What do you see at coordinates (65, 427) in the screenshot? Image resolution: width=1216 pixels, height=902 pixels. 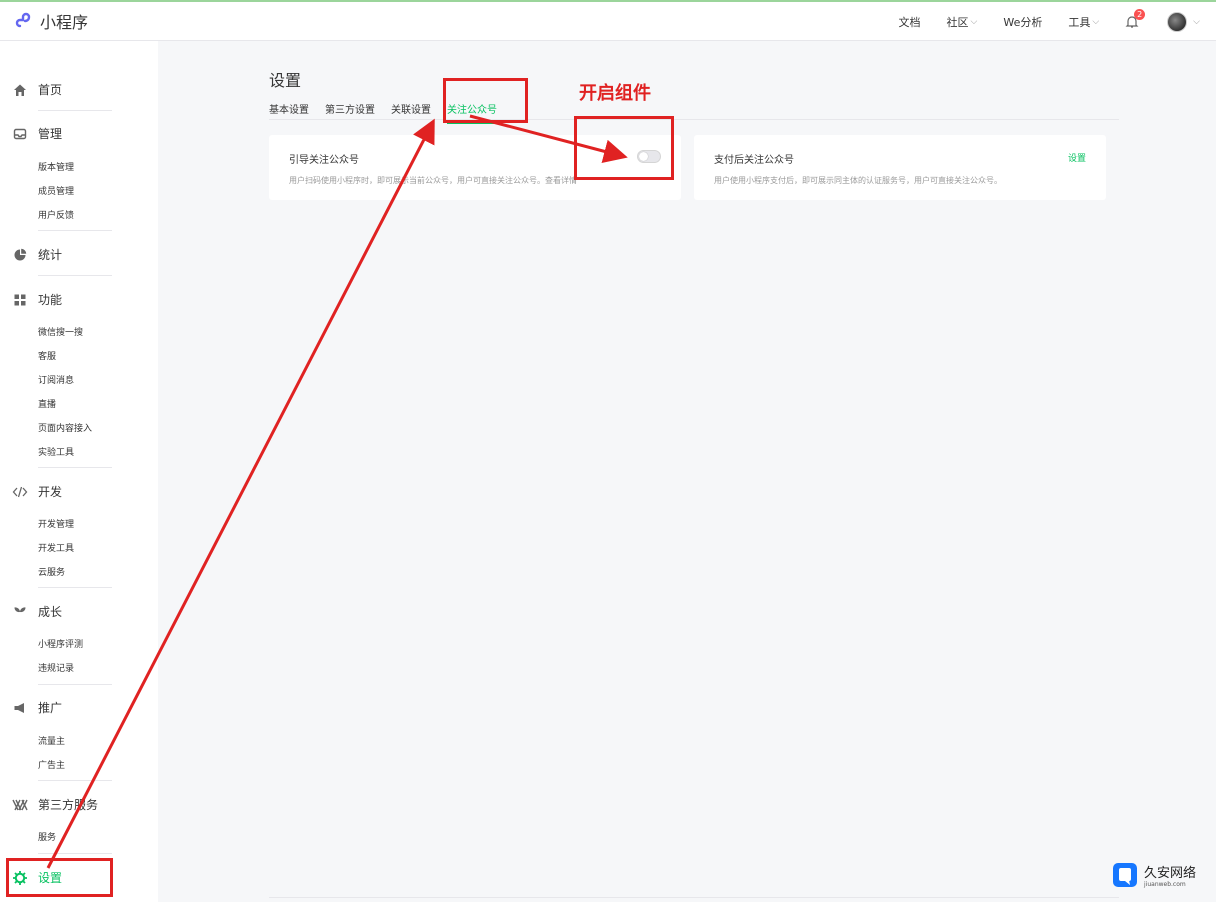 I see `sidebar-item-page-content: 页面内容接入` at bounding box center [65, 427].